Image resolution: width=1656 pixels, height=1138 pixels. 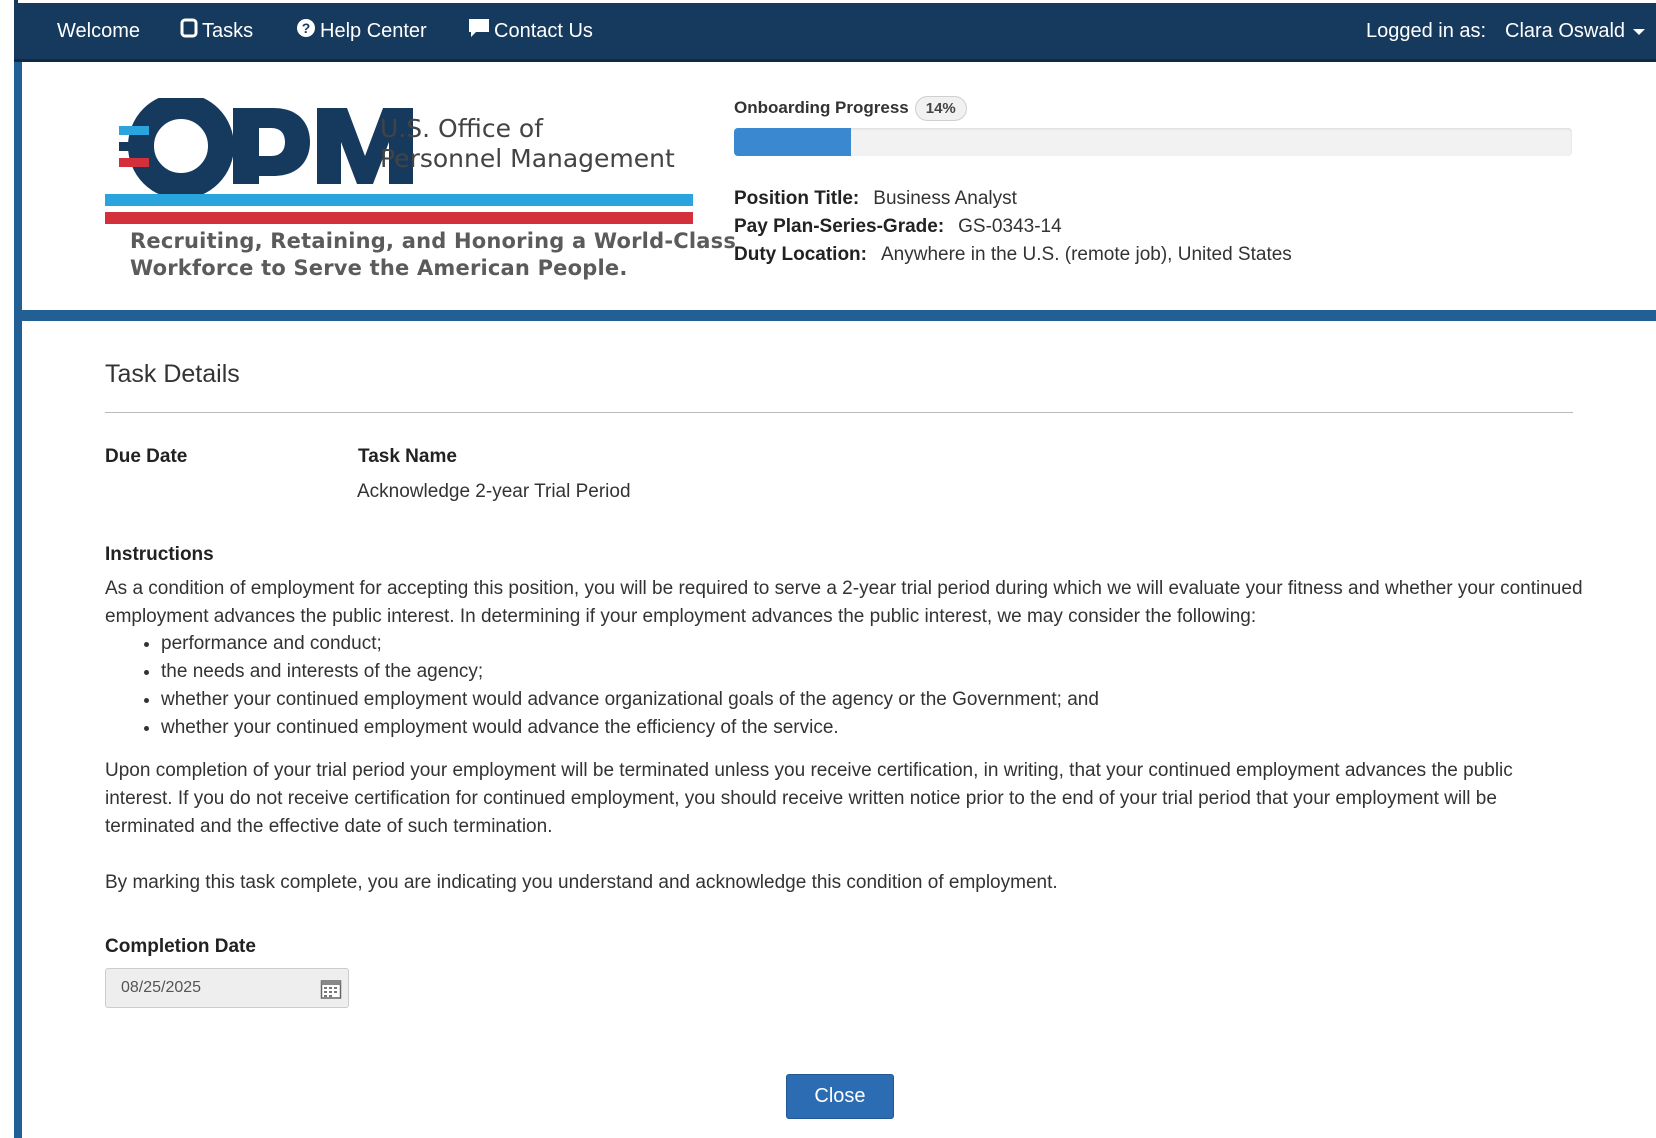 I want to click on position-title-row: Position Title: Business Analyst, so click(x=875, y=199).